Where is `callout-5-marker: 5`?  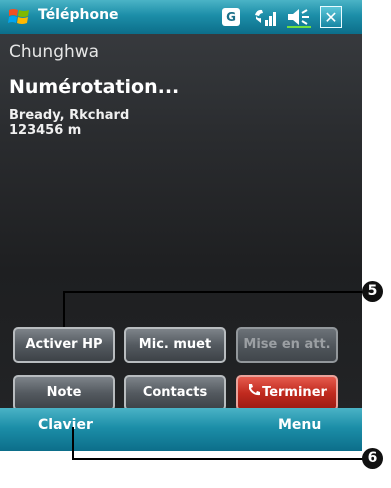
callout-5-marker: 5 is located at coordinates (372, 291).